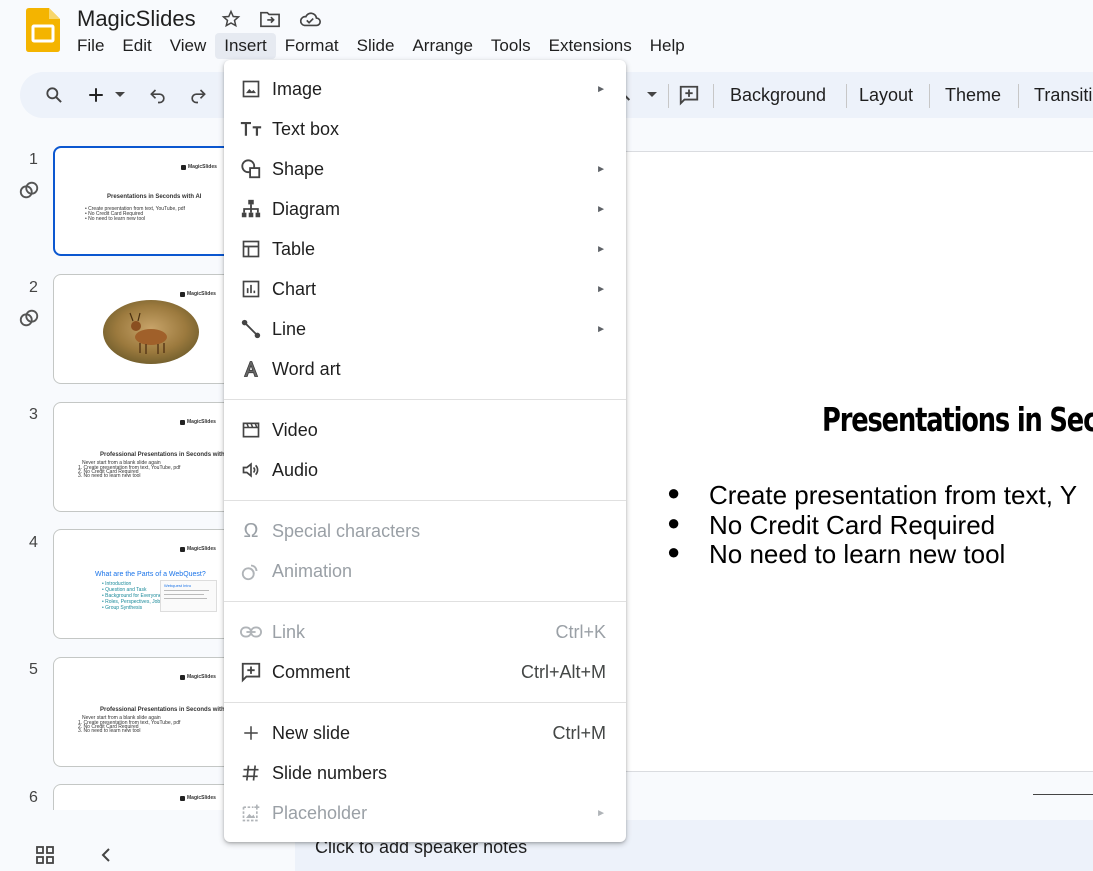 The height and width of the screenshot is (871, 1093). Describe the element at coordinates (425, 531) in the screenshot. I see `menu-item-special-characters: Ω Special characters` at that location.